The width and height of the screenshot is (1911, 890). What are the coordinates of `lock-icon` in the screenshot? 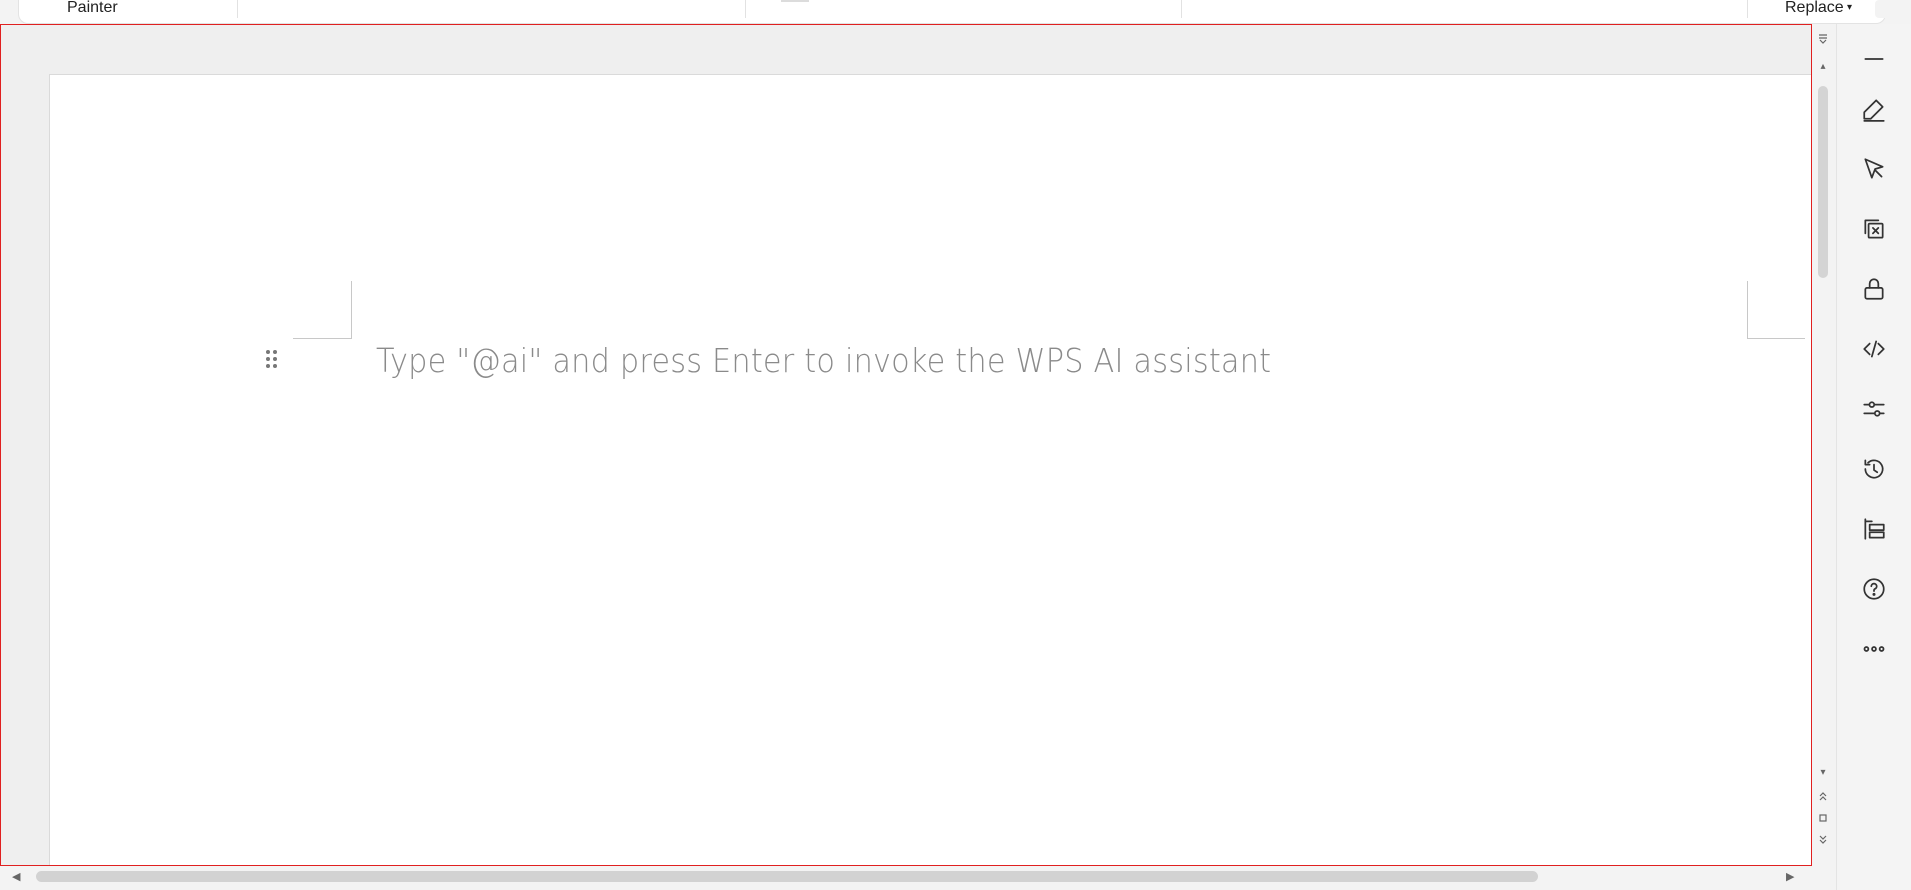 It's located at (1874, 289).